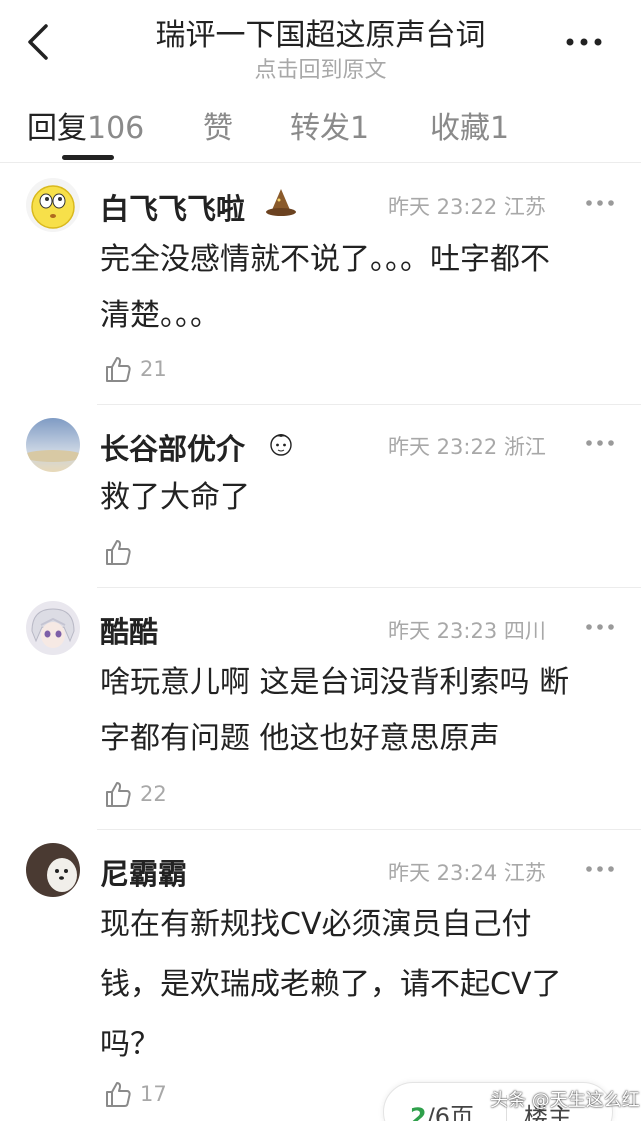  Describe the element at coordinates (360, 128) in the screenshot. I see `tab-reposts-count: 1` at that location.